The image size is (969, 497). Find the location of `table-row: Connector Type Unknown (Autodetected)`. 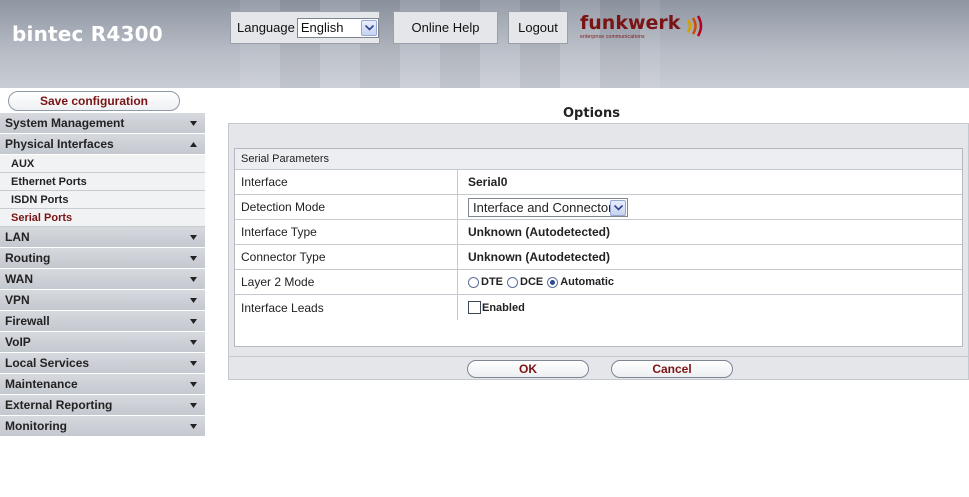

table-row: Connector Type Unknown (Autodetected) is located at coordinates (598, 257).